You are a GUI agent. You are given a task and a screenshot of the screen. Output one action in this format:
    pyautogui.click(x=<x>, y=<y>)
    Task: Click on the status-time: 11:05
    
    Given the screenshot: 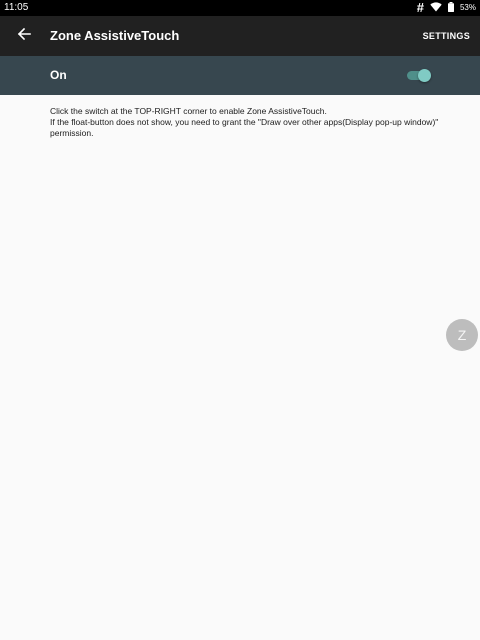 What is the action you would take?
    pyautogui.click(x=16, y=7)
    